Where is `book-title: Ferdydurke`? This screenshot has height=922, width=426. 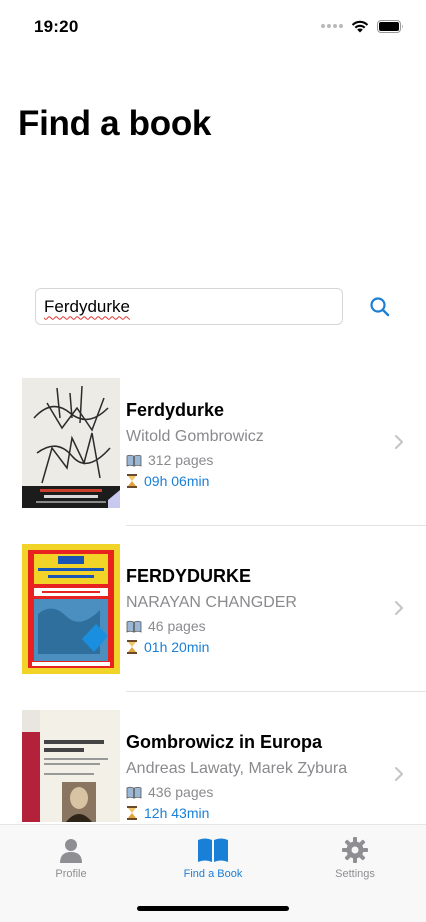
book-title: Ferdydurke is located at coordinates (175, 410).